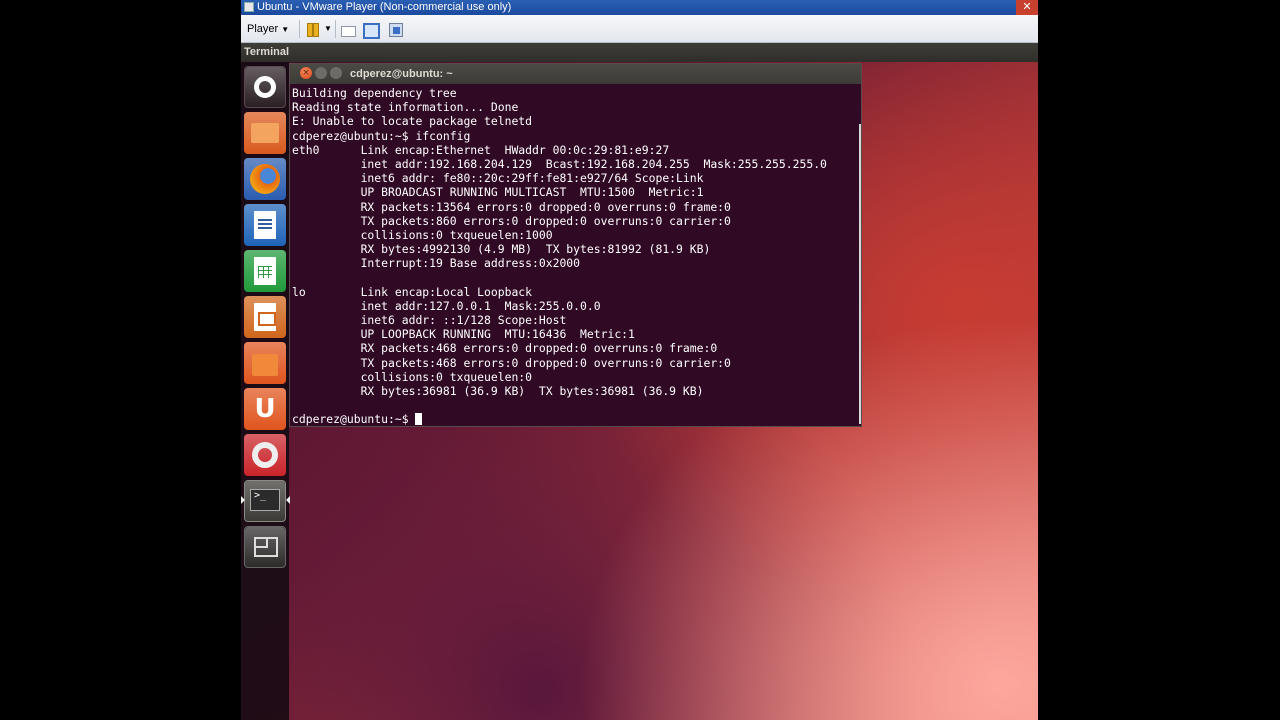 This screenshot has height=720, width=1280. Describe the element at coordinates (249, 7) in the screenshot. I see `vmware-app-icon` at that location.